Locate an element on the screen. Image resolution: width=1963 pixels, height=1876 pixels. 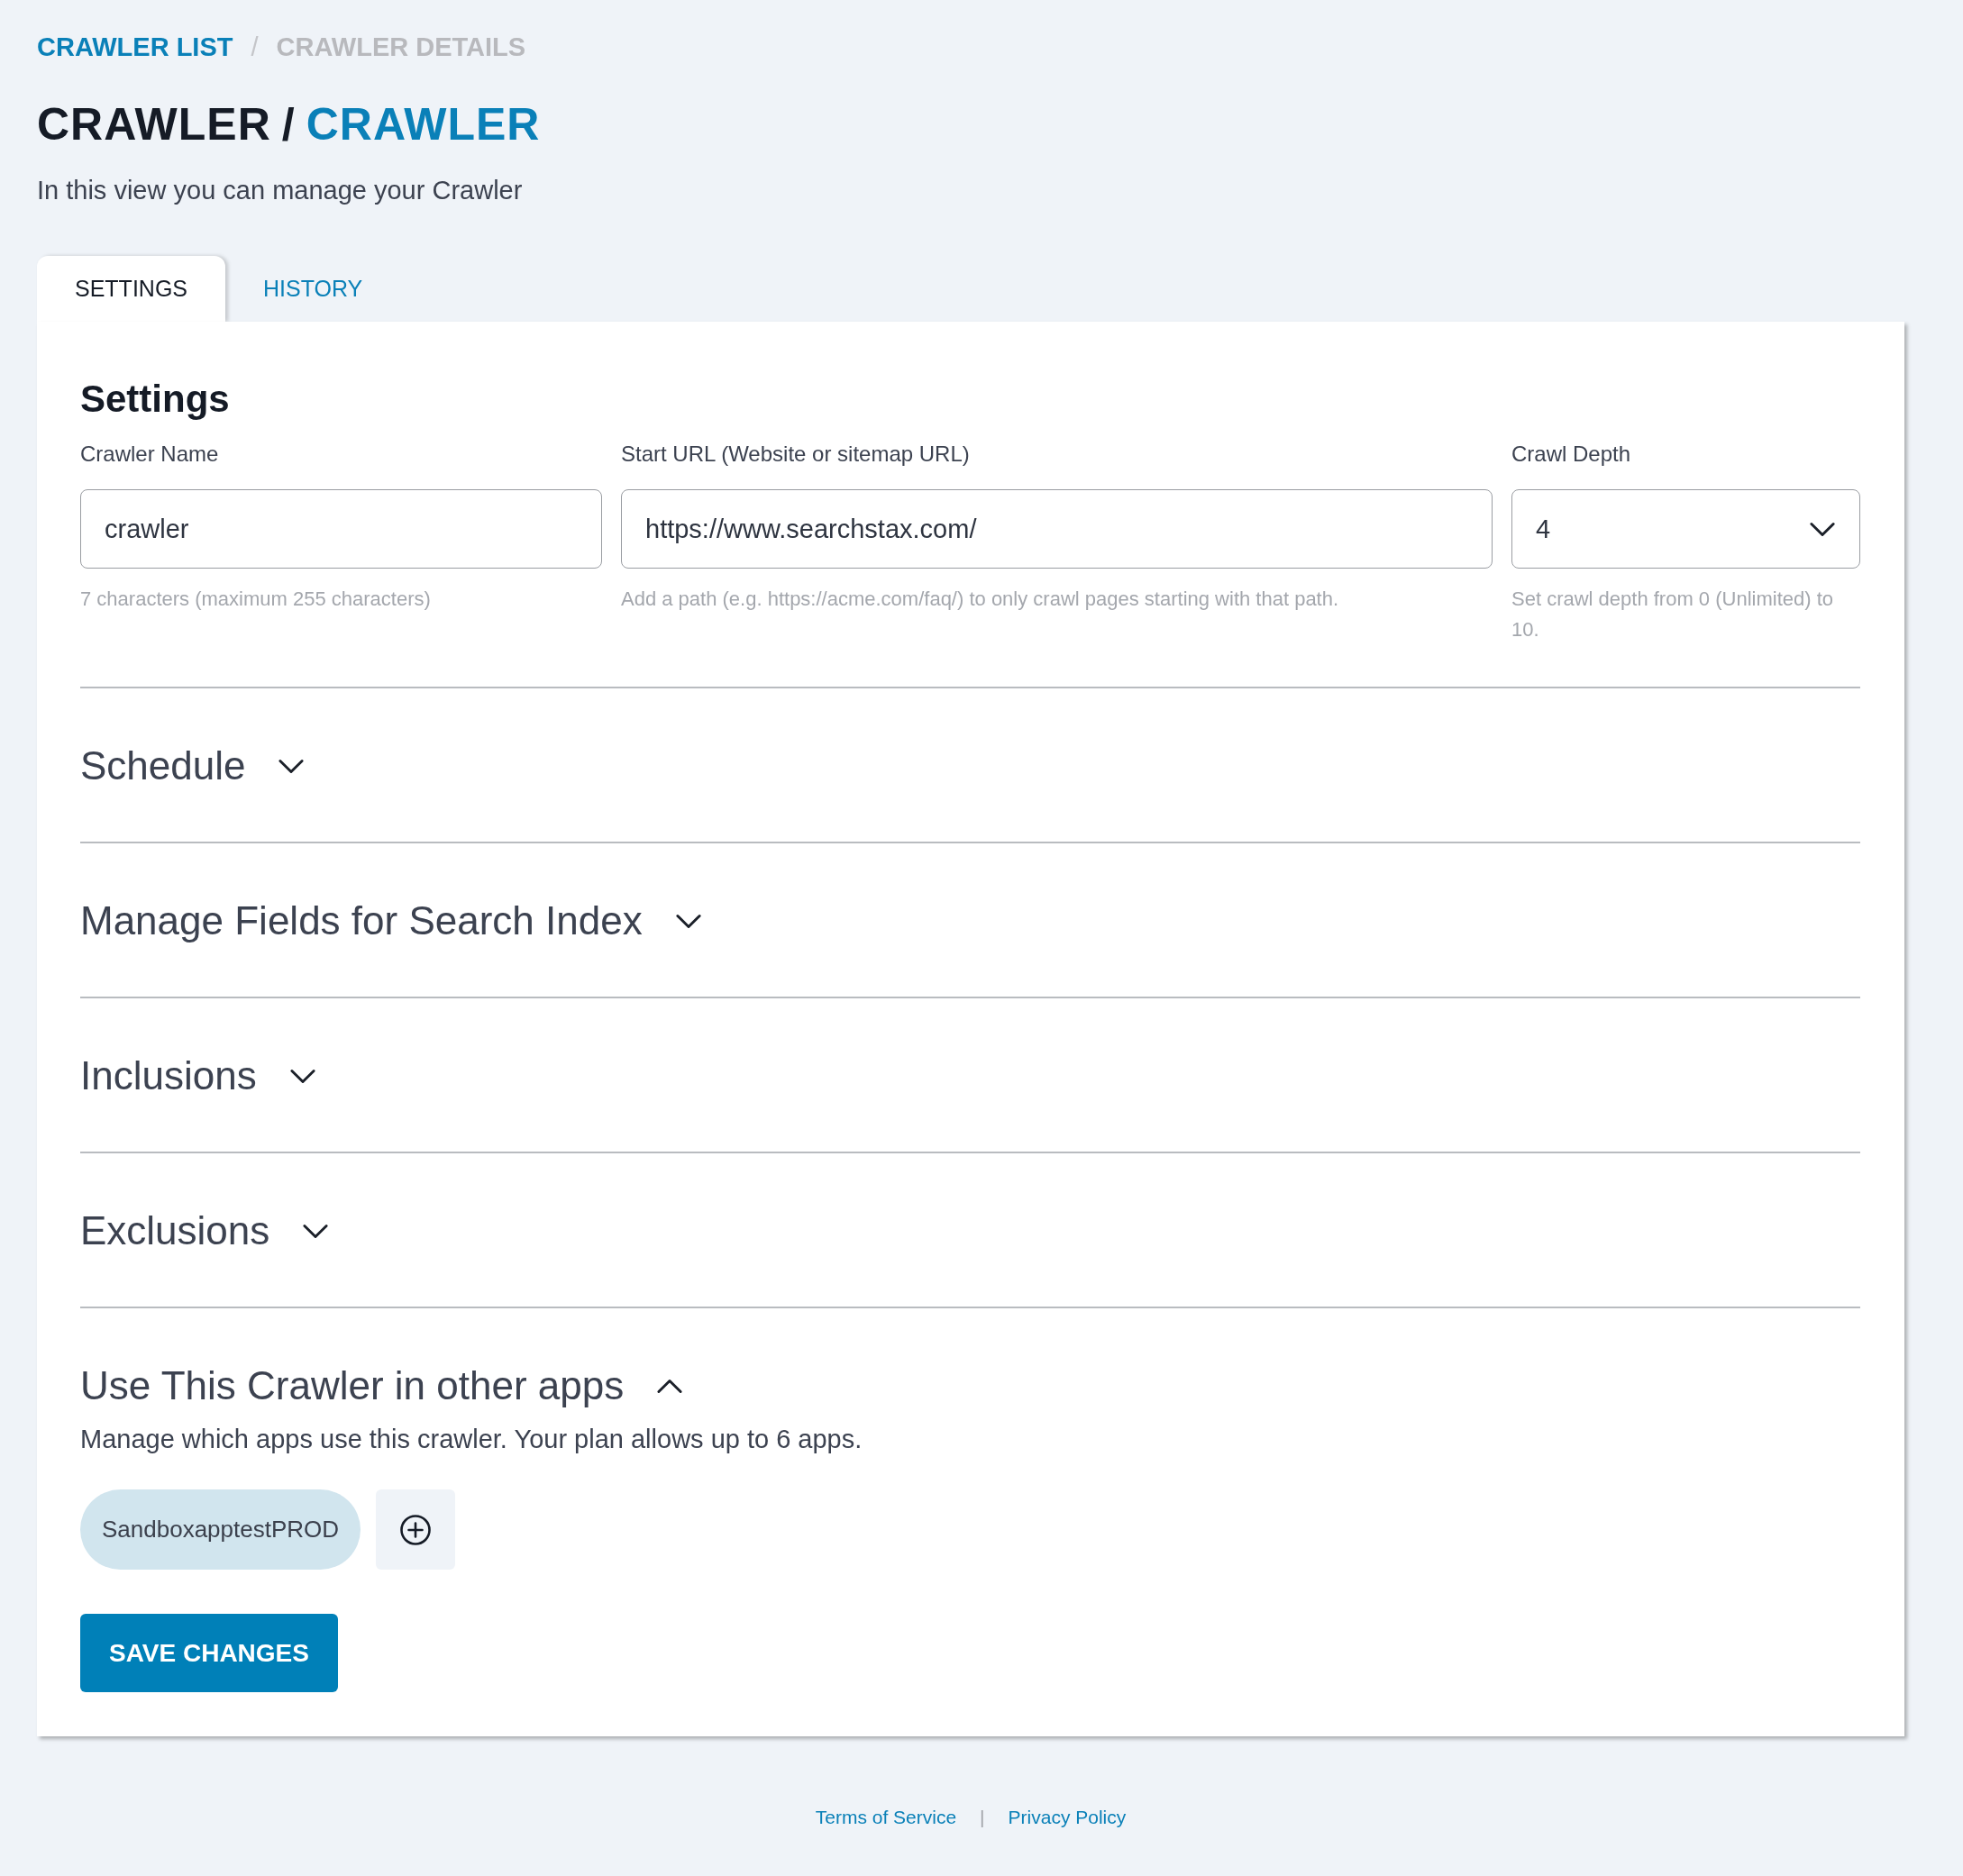
input-field: crawler is located at coordinates (341, 529).